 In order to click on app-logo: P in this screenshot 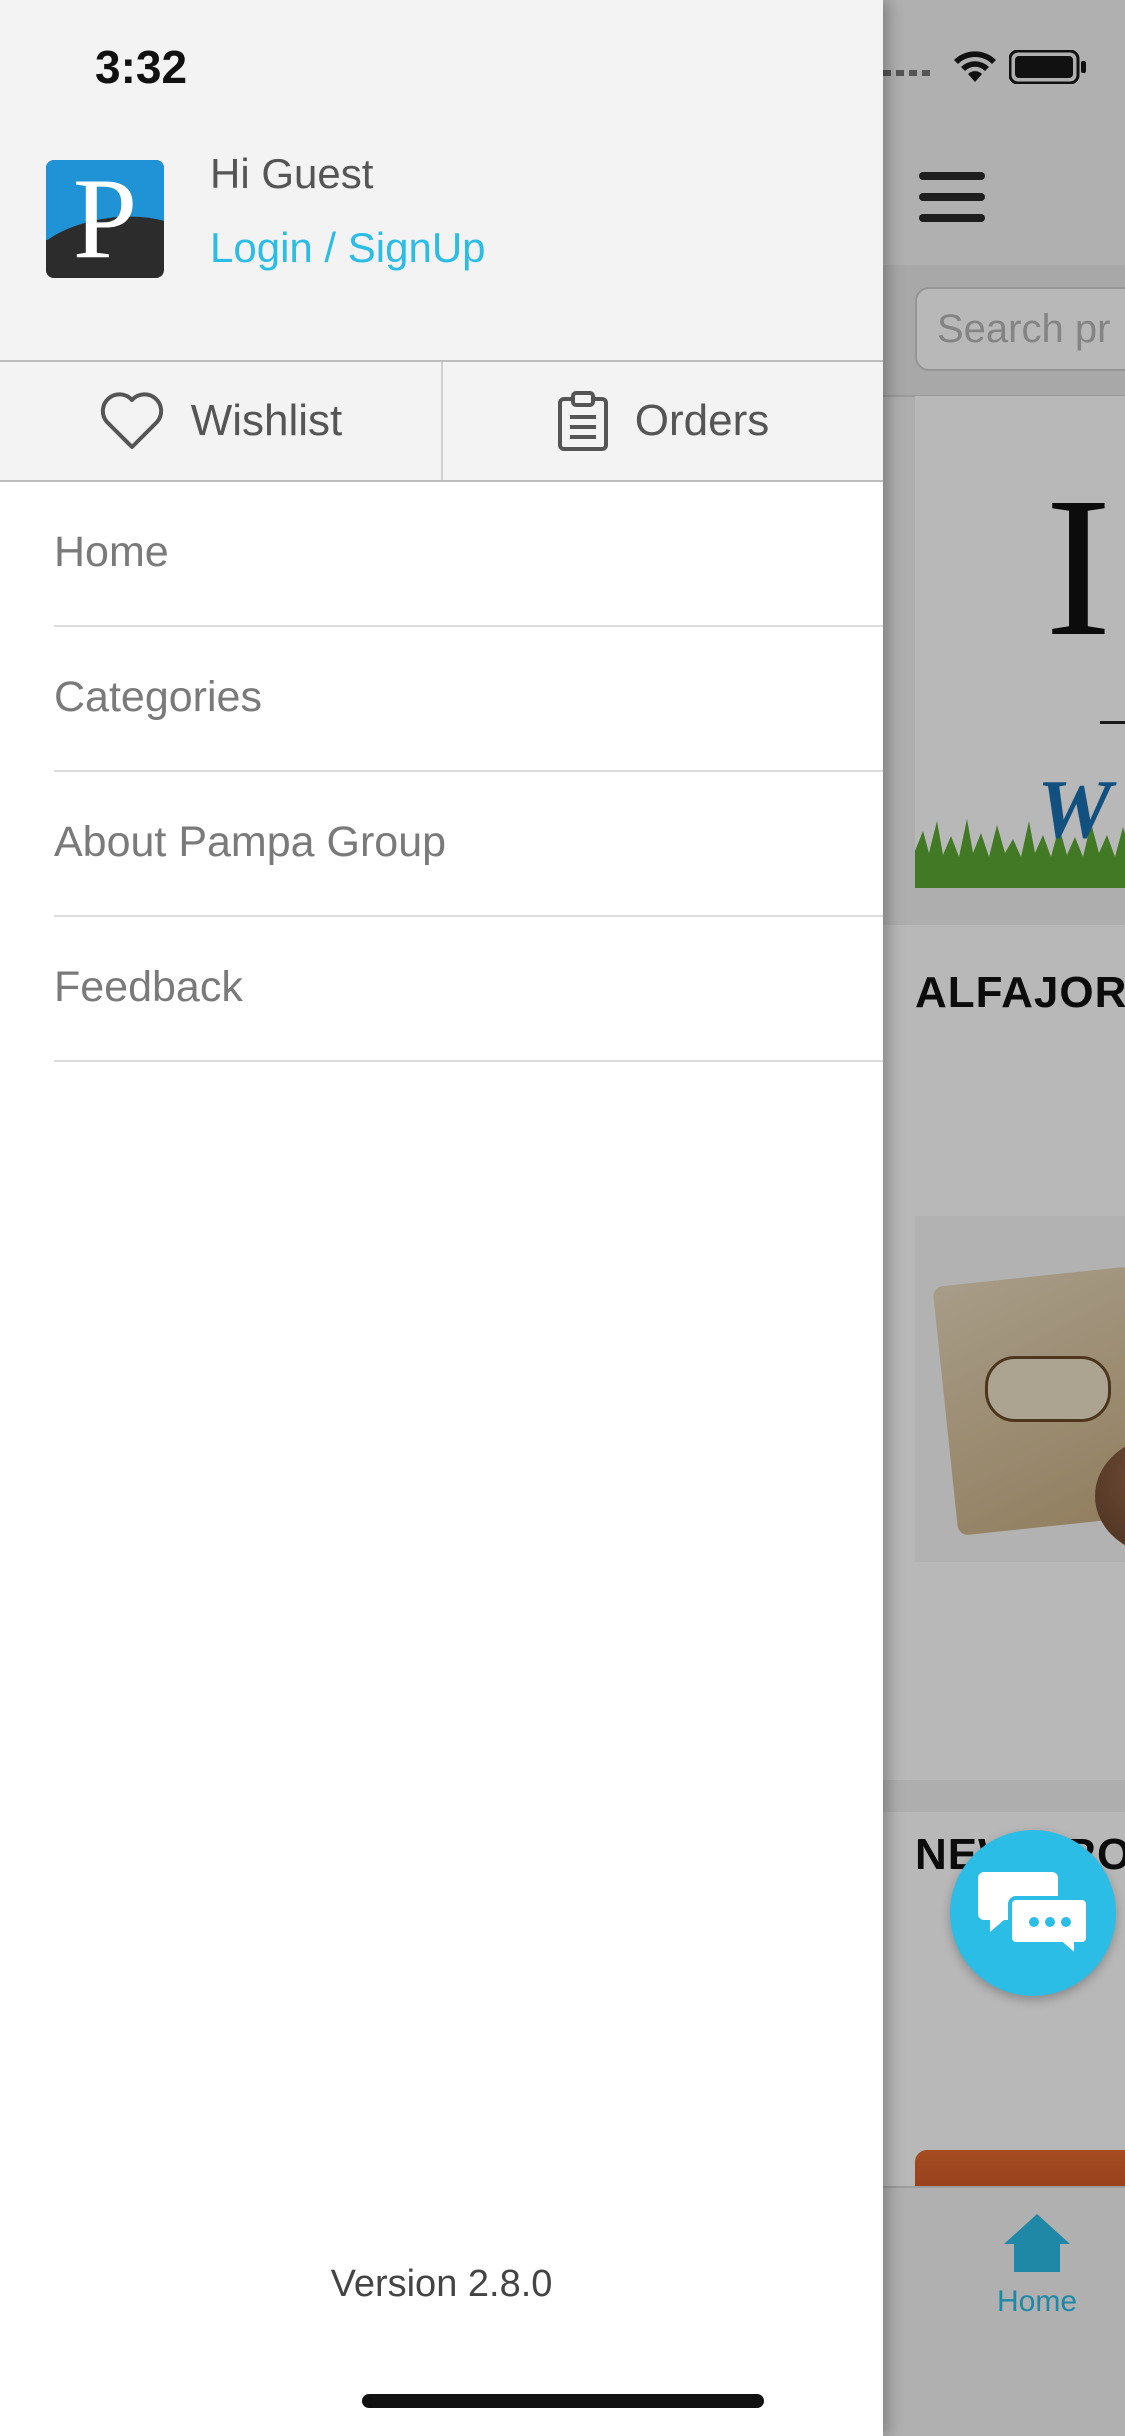, I will do `click(105, 219)`.